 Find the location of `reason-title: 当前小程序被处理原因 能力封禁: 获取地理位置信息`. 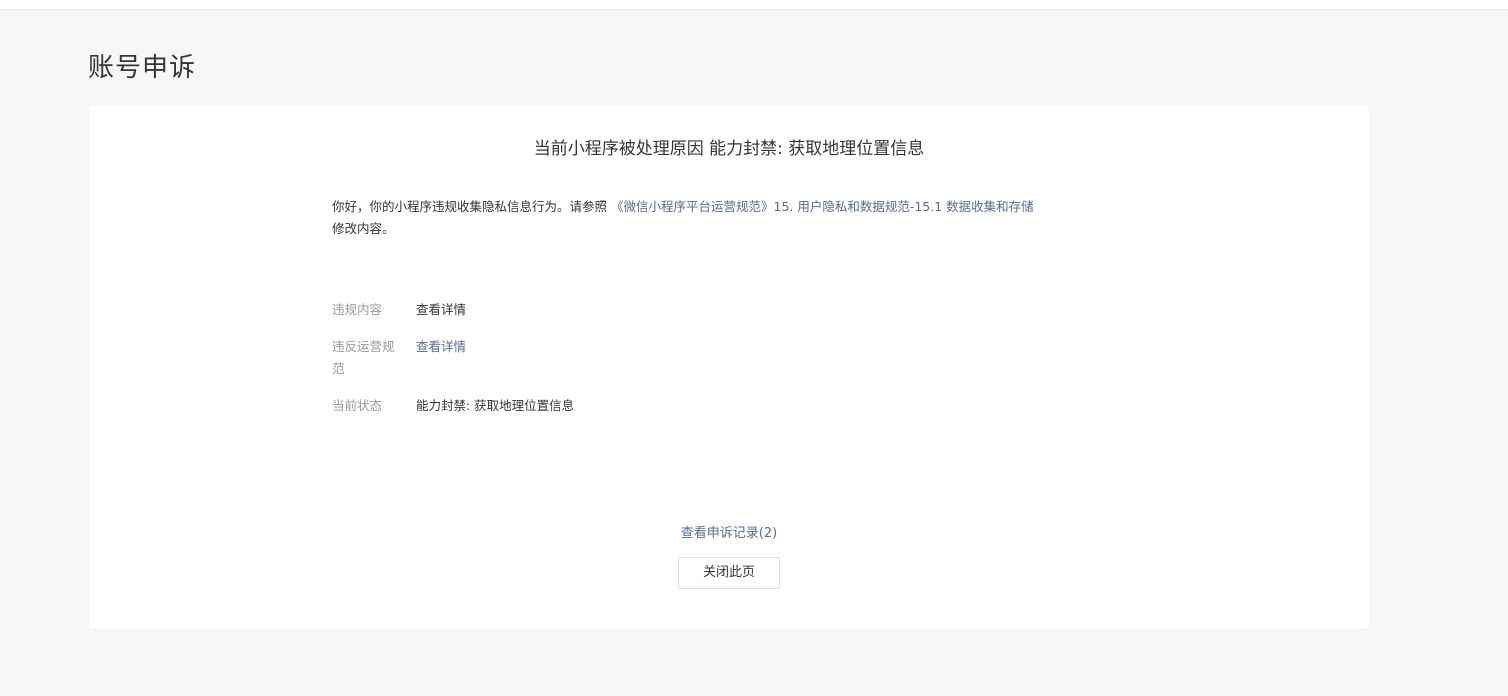

reason-title: 当前小程序被处理原因 能力封禁: 获取地理位置信息 is located at coordinates (729, 149).